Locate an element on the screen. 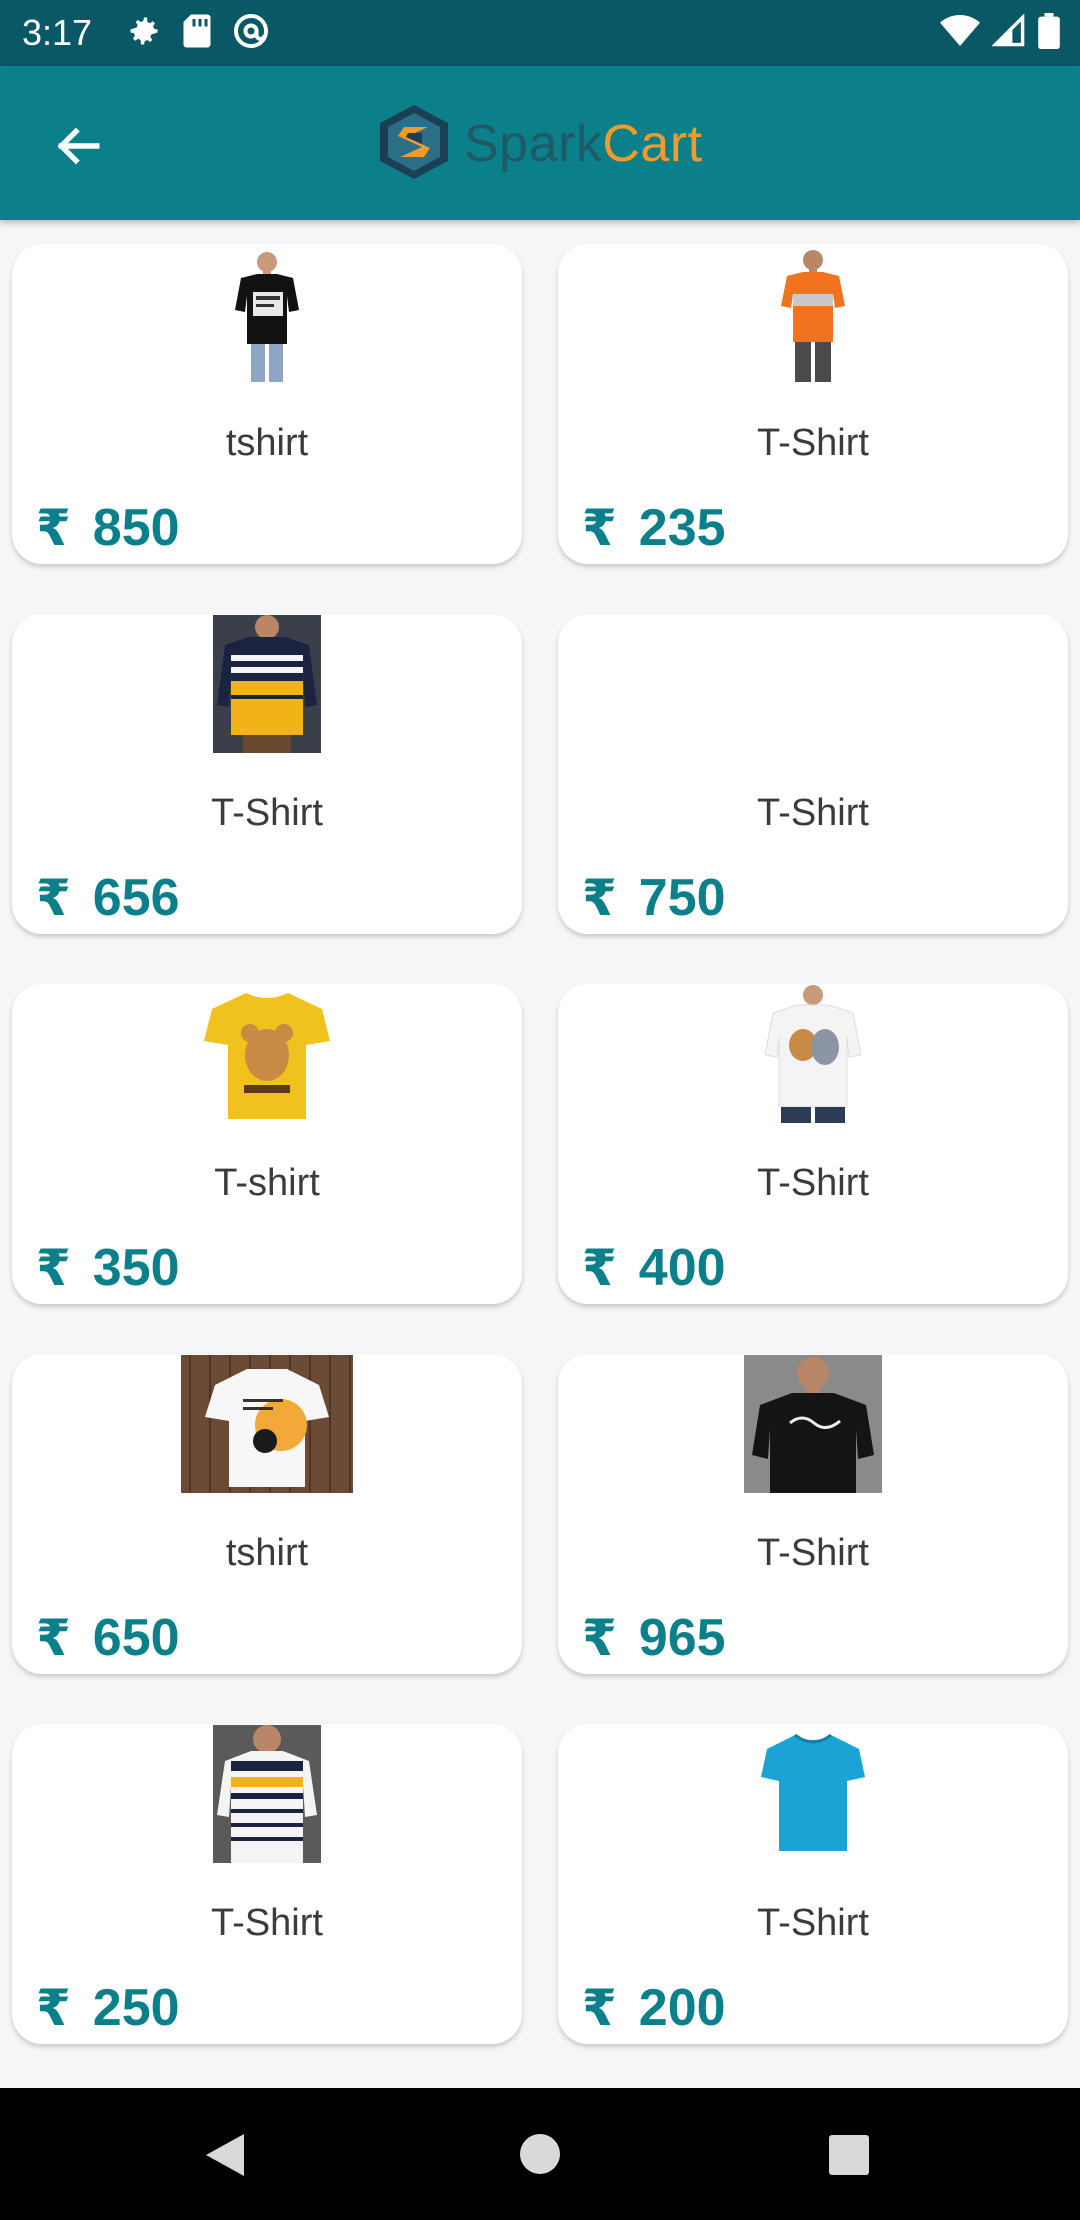  product-card: tshirt ₹ 650 is located at coordinates (267, 1514).